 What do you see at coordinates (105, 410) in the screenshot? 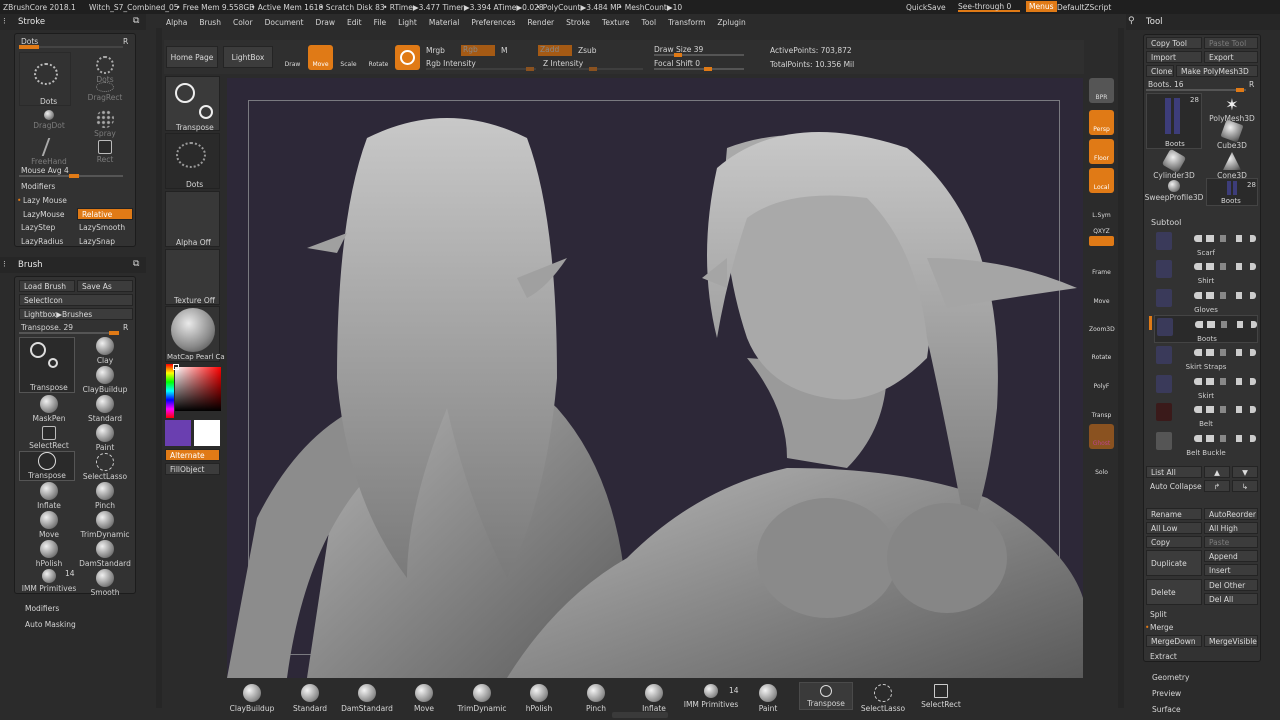
I see `brush-standard: Standard` at bounding box center [105, 410].